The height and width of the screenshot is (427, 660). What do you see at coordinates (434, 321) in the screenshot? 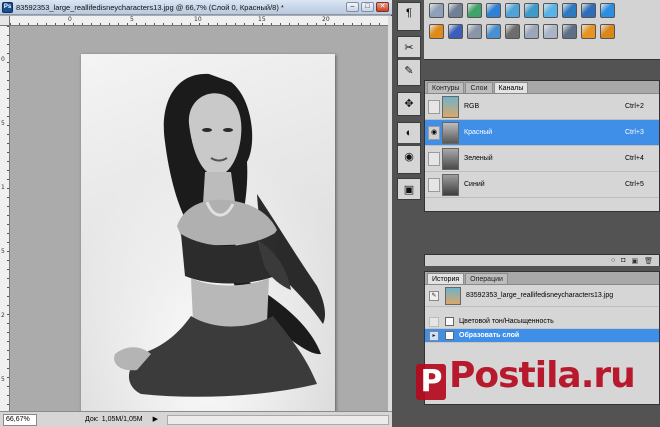
I see `history-source-box` at bounding box center [434, 321].